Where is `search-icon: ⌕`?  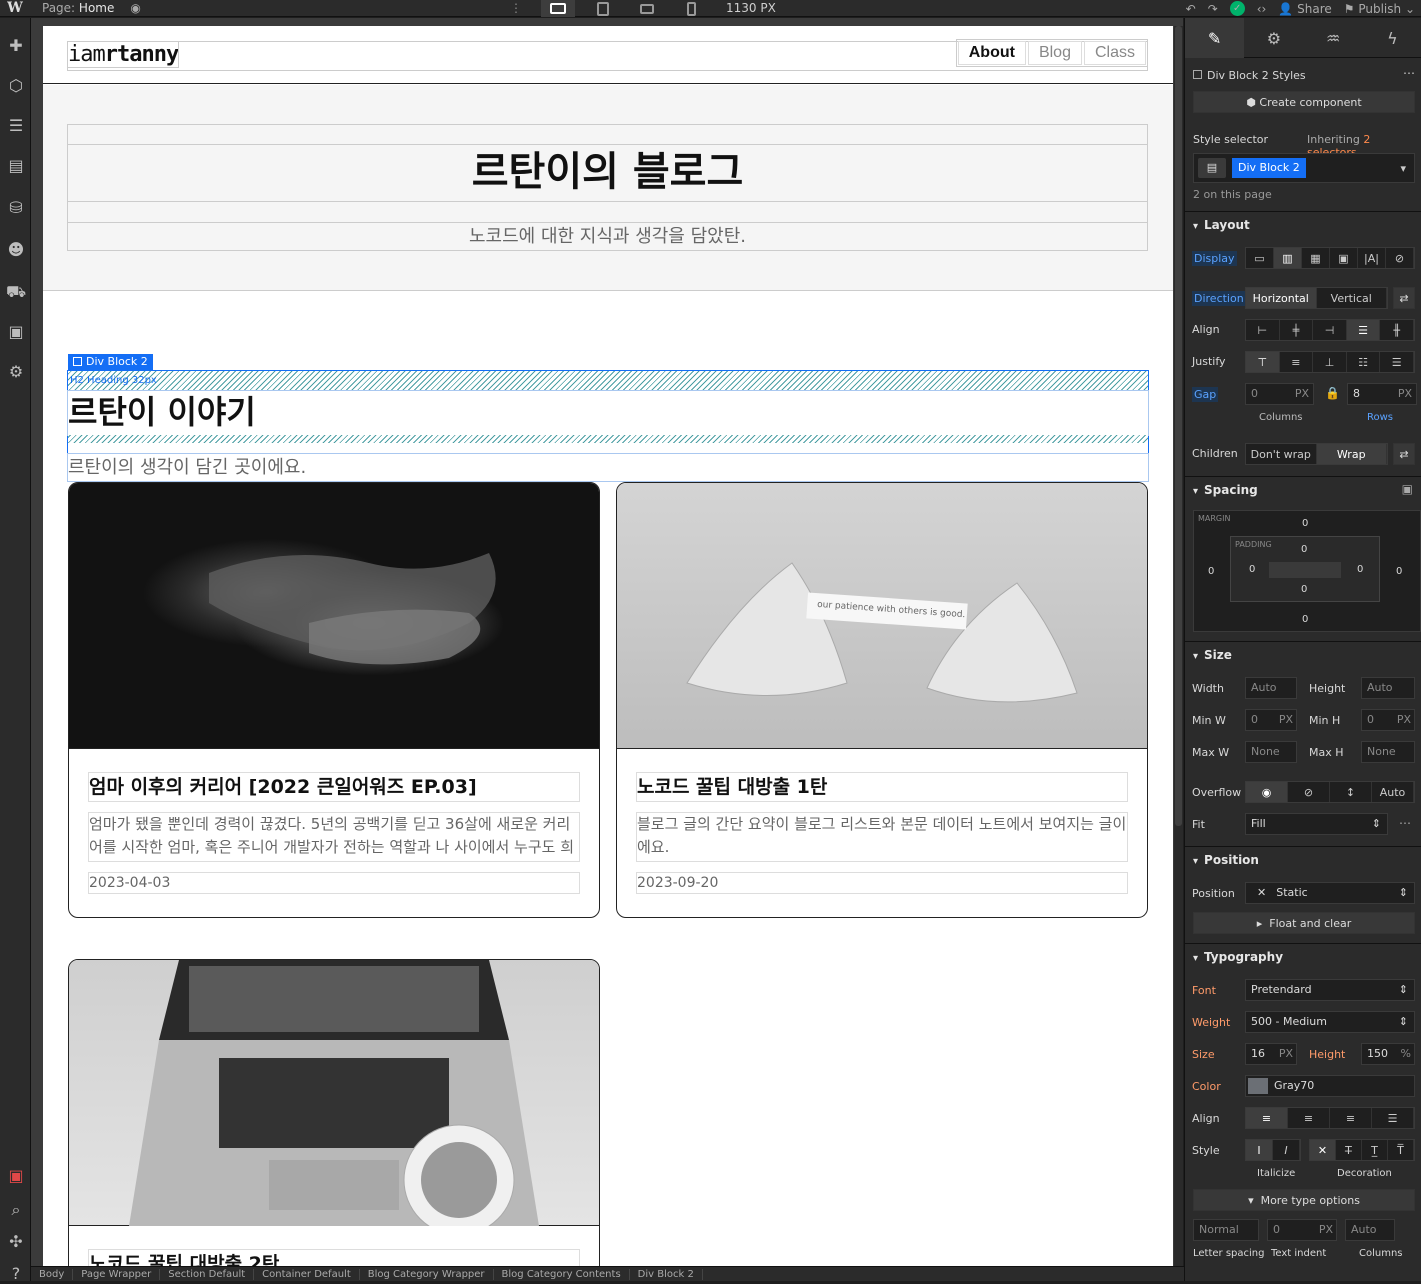
search-icon: ⌕ is located at coordinates (16, 1210).